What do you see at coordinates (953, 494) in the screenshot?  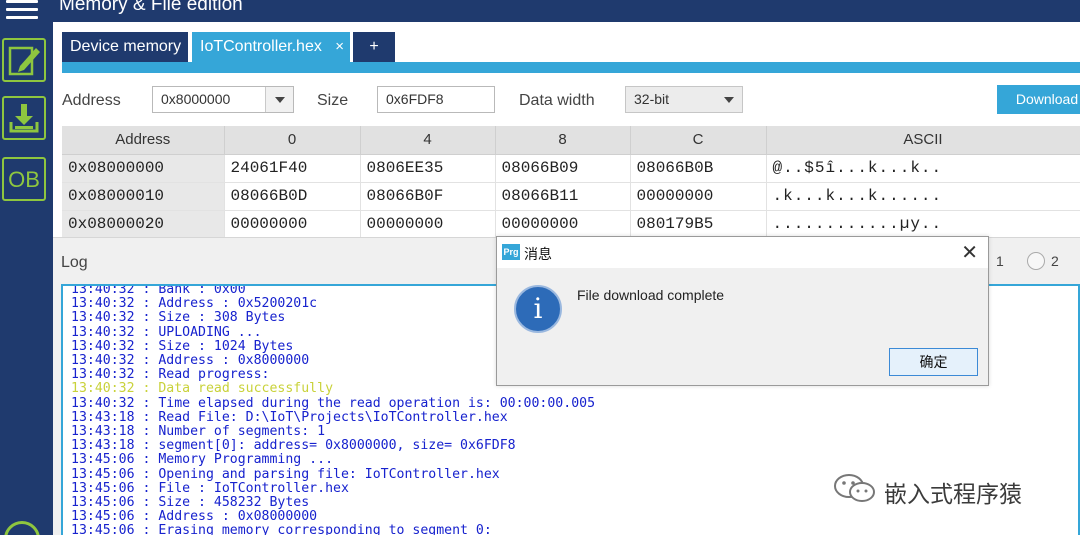 I see `watermark-text: 嵌入式程序猿` at bounding box center [953, 494].